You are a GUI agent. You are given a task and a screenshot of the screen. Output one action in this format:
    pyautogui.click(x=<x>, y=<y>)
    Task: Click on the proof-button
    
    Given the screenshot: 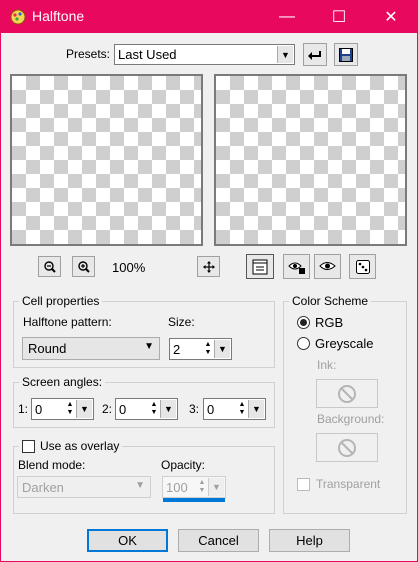 What is the action you would take?
    pyautogui.click(x=327, y=266)
    